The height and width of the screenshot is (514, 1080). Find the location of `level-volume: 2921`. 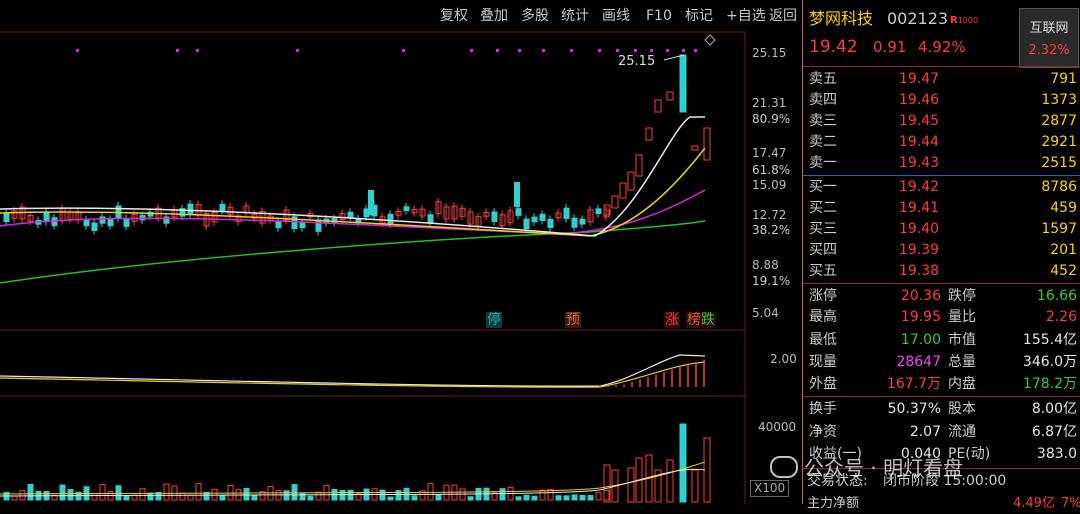

level-volume: 2921 is located at coordinates (1059, 142).